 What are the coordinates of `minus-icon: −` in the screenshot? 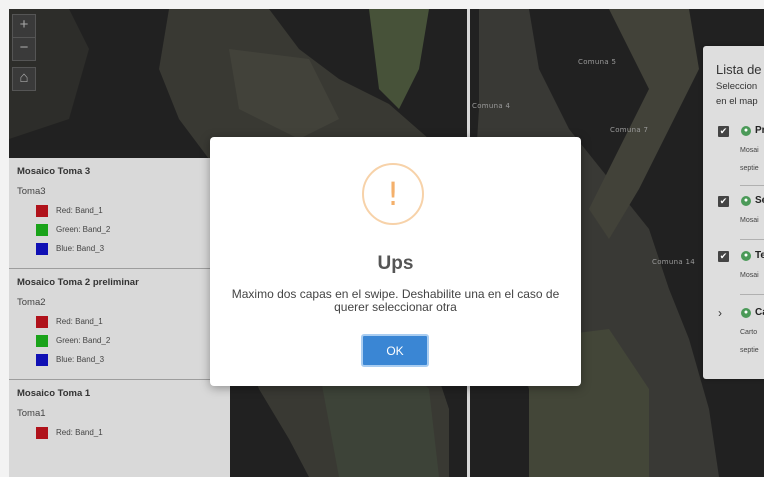 It's located at (24, 47).